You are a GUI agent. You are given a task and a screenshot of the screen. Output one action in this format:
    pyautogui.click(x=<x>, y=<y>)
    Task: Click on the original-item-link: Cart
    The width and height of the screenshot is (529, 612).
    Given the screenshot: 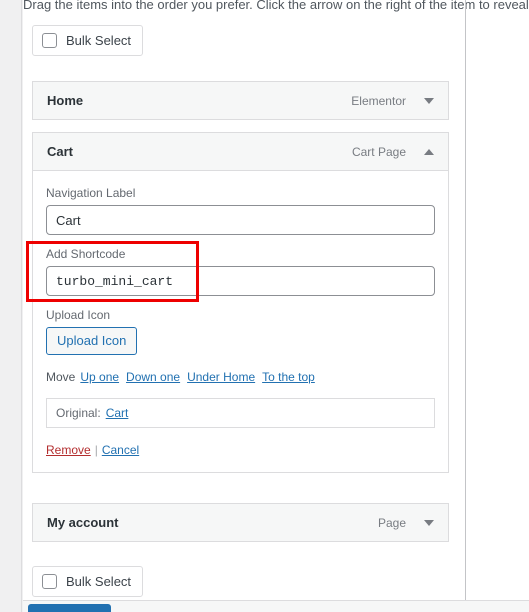 What is the action you would take?
    pyautogui.click(x=117, y=413)
    